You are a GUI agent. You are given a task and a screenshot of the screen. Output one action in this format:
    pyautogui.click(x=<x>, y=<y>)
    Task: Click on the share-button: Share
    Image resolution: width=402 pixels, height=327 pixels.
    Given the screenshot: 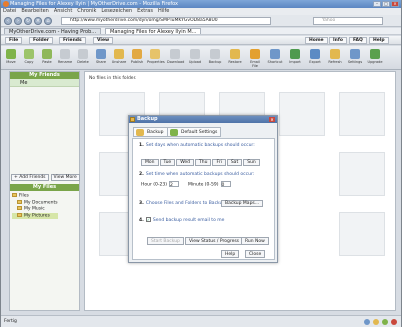 What is the action you would take?
    pyautogui.click(x=101, y=58)
    